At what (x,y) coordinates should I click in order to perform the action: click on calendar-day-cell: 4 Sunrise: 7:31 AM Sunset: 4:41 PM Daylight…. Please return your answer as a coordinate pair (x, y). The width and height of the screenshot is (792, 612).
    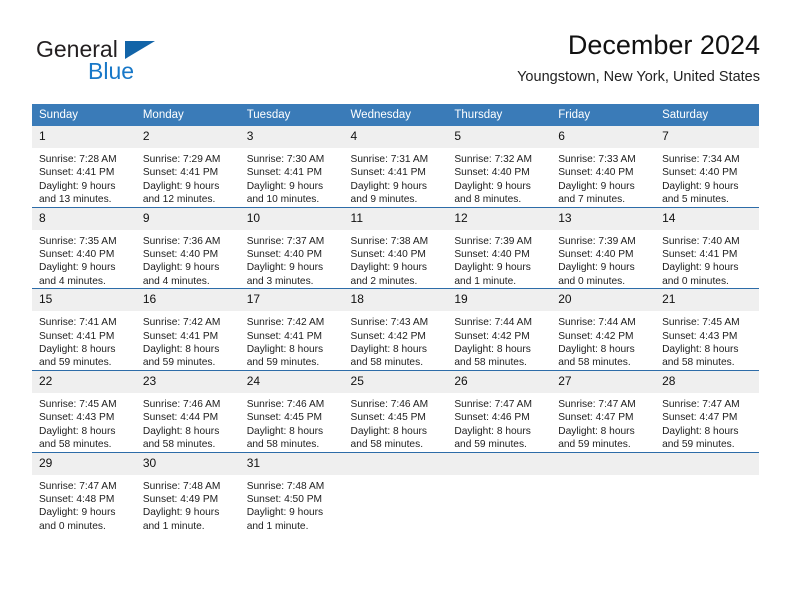
    Looking at the image, I should click on (395, 166).